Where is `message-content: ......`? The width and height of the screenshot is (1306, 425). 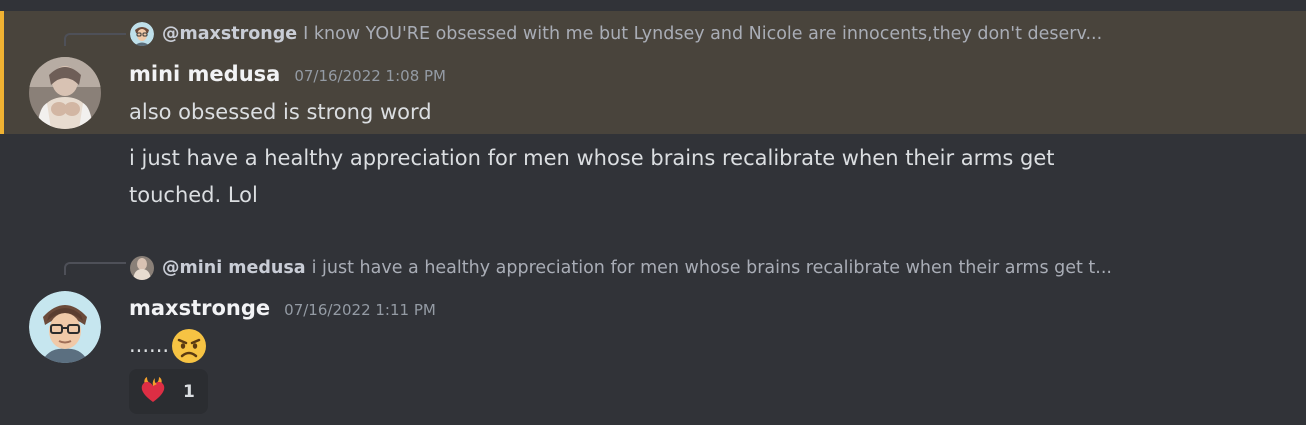
message-content: ...... is located at coordinates (168, 345).